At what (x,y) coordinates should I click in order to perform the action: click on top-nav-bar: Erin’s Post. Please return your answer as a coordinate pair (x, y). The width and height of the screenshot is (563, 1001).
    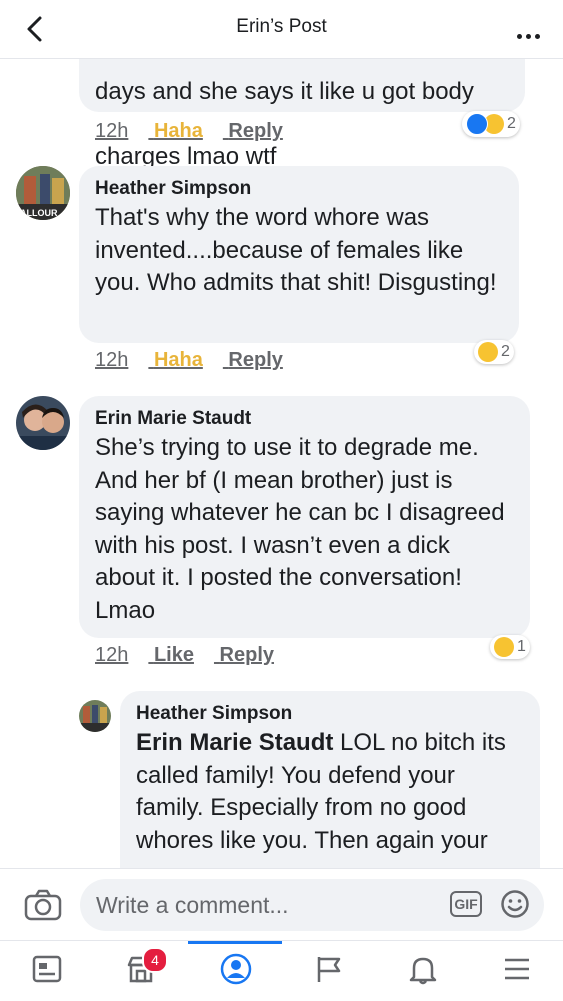
    Looking at the image, I should click on (281, 29).